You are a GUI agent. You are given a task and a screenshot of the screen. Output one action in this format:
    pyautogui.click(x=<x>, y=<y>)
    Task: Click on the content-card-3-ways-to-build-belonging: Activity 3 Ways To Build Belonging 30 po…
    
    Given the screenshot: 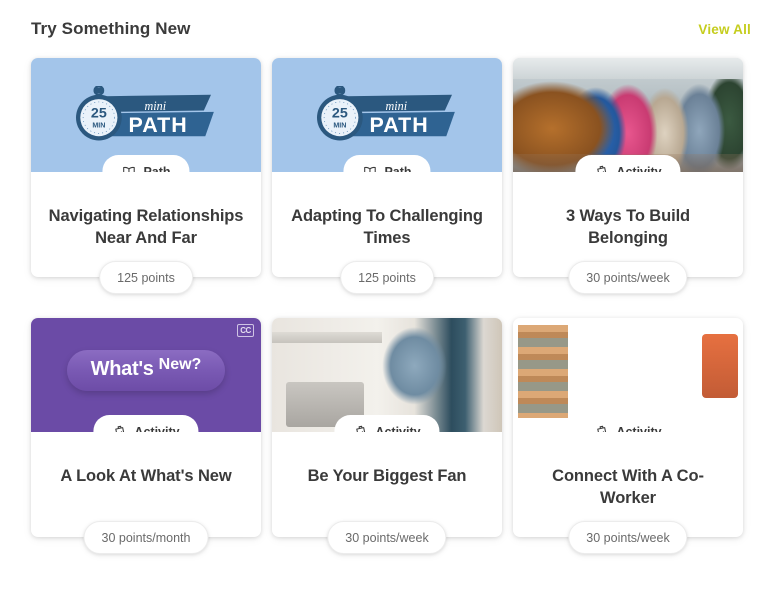 What is the action you would take?
    pyautogui.click(x=628, y=176)
    